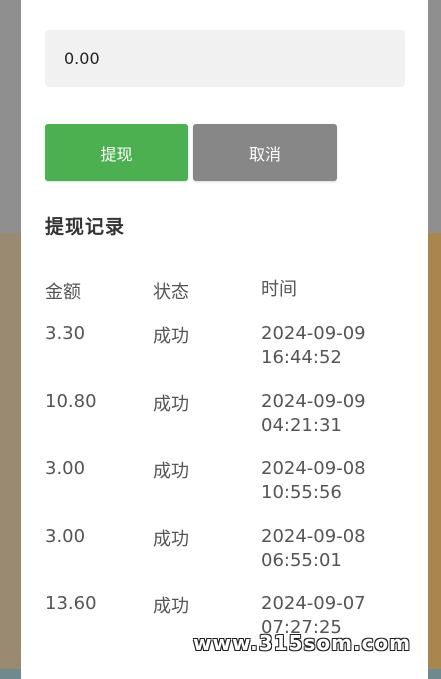  Describe the element at coordinates (265, 152) in the screenshot. I see `cancel-button: 取消` at that location.